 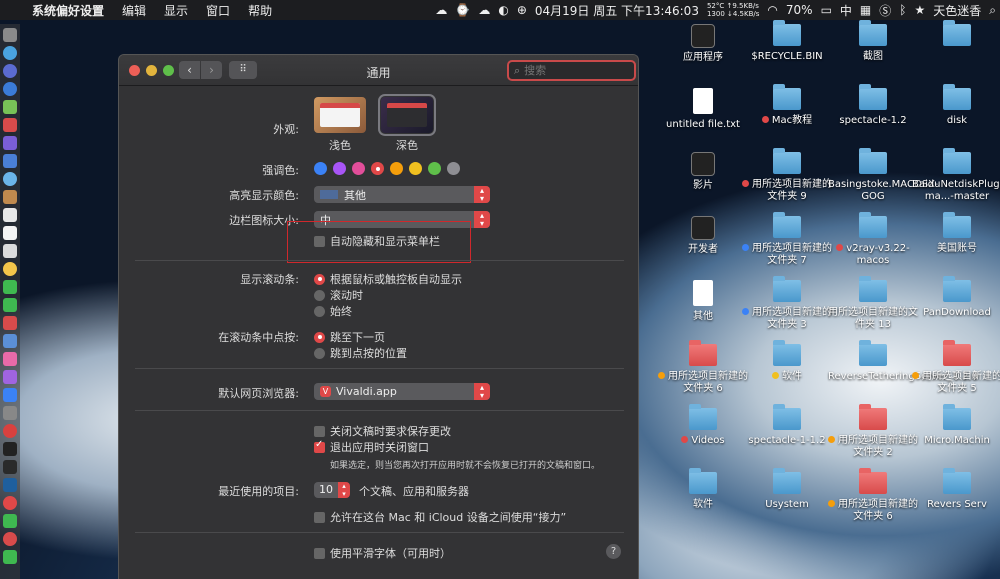 What do you see at coordinates (10, 377) in the screenshot?
I see `podcasts-icon` at bounding box center [10, 377].